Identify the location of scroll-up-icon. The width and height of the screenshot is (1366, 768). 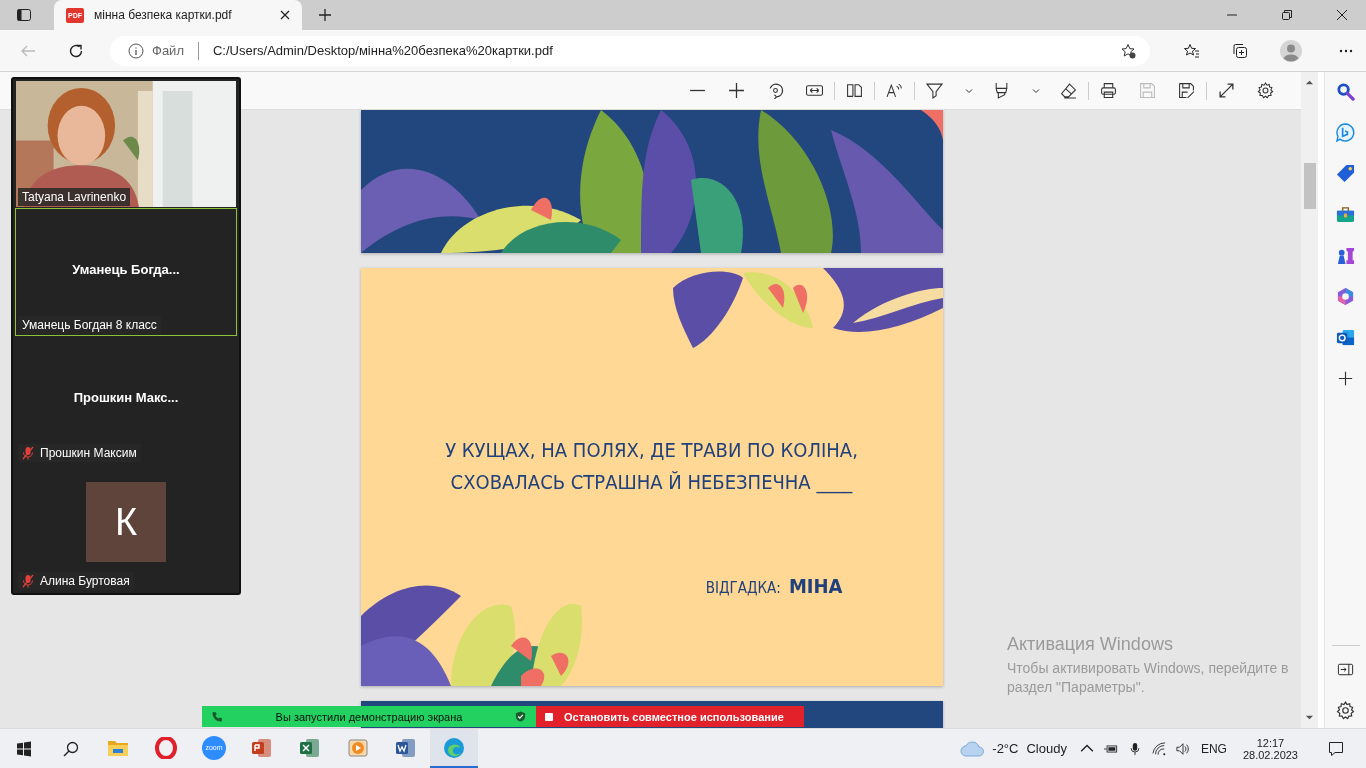
(1309, 82).